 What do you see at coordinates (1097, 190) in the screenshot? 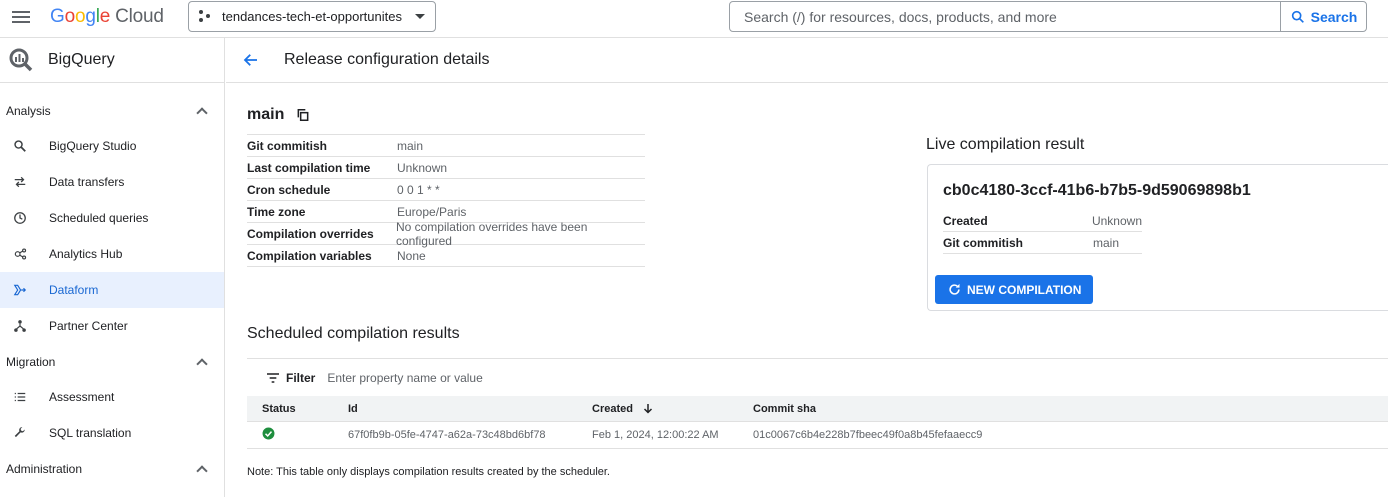
I see `compilation-hash: cb0c4180-3ccf-41b6-b7b5-9d59069898b1` at bounding box center [1097, 190].